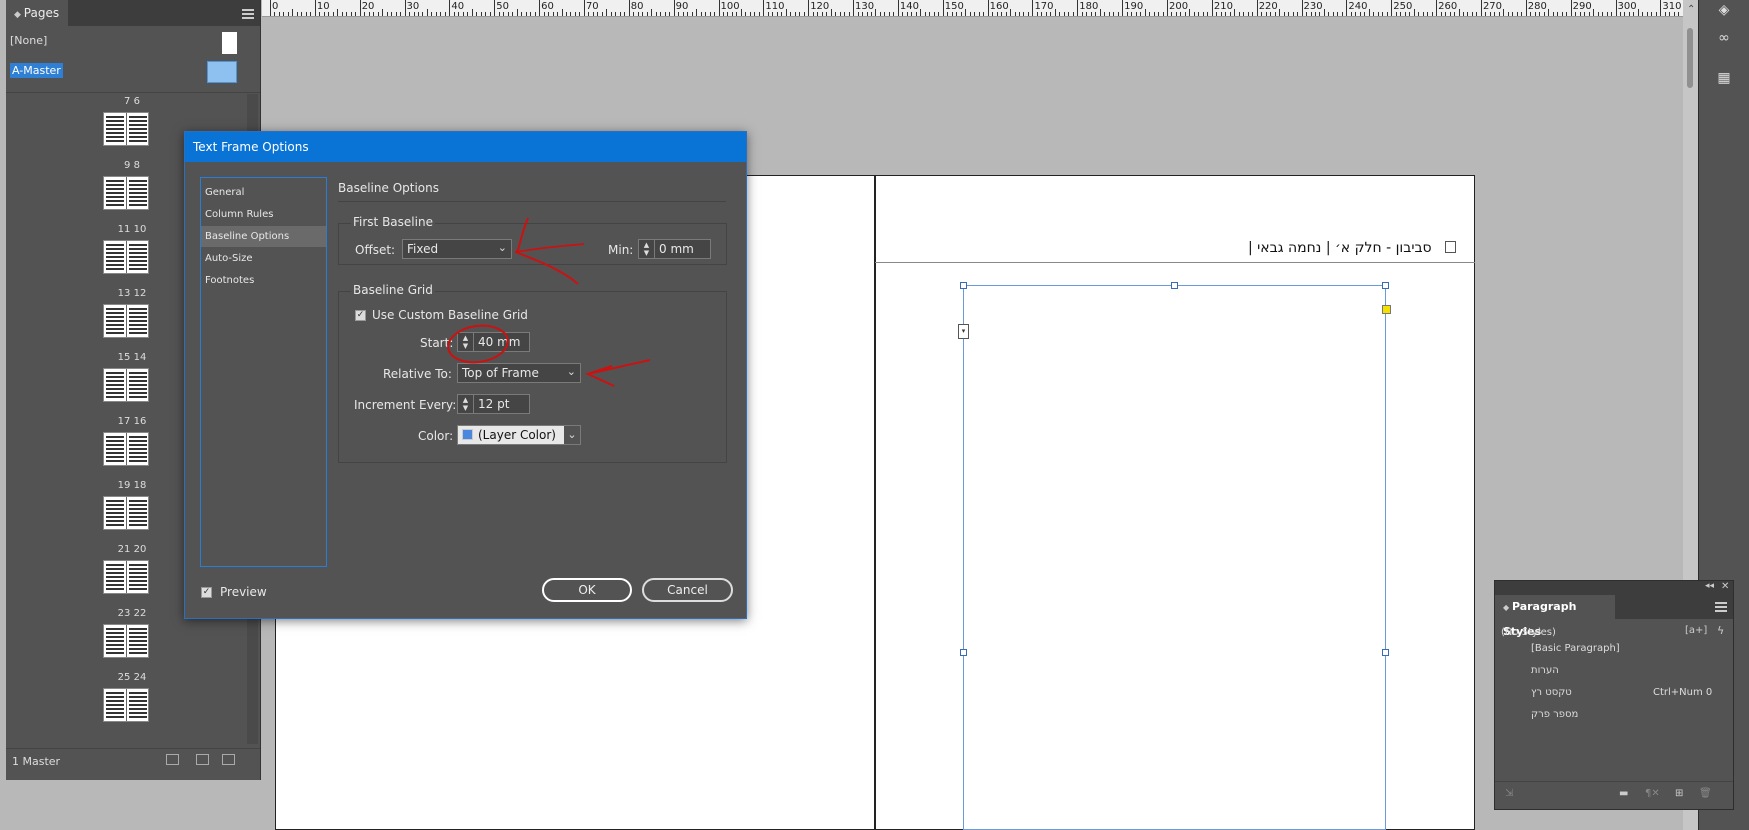 This screenshot has height=830, width=1749. What do you see at coordinates (549, 302) in the screenshot?
I see `red-annotations` at bounding box center [549, 302].